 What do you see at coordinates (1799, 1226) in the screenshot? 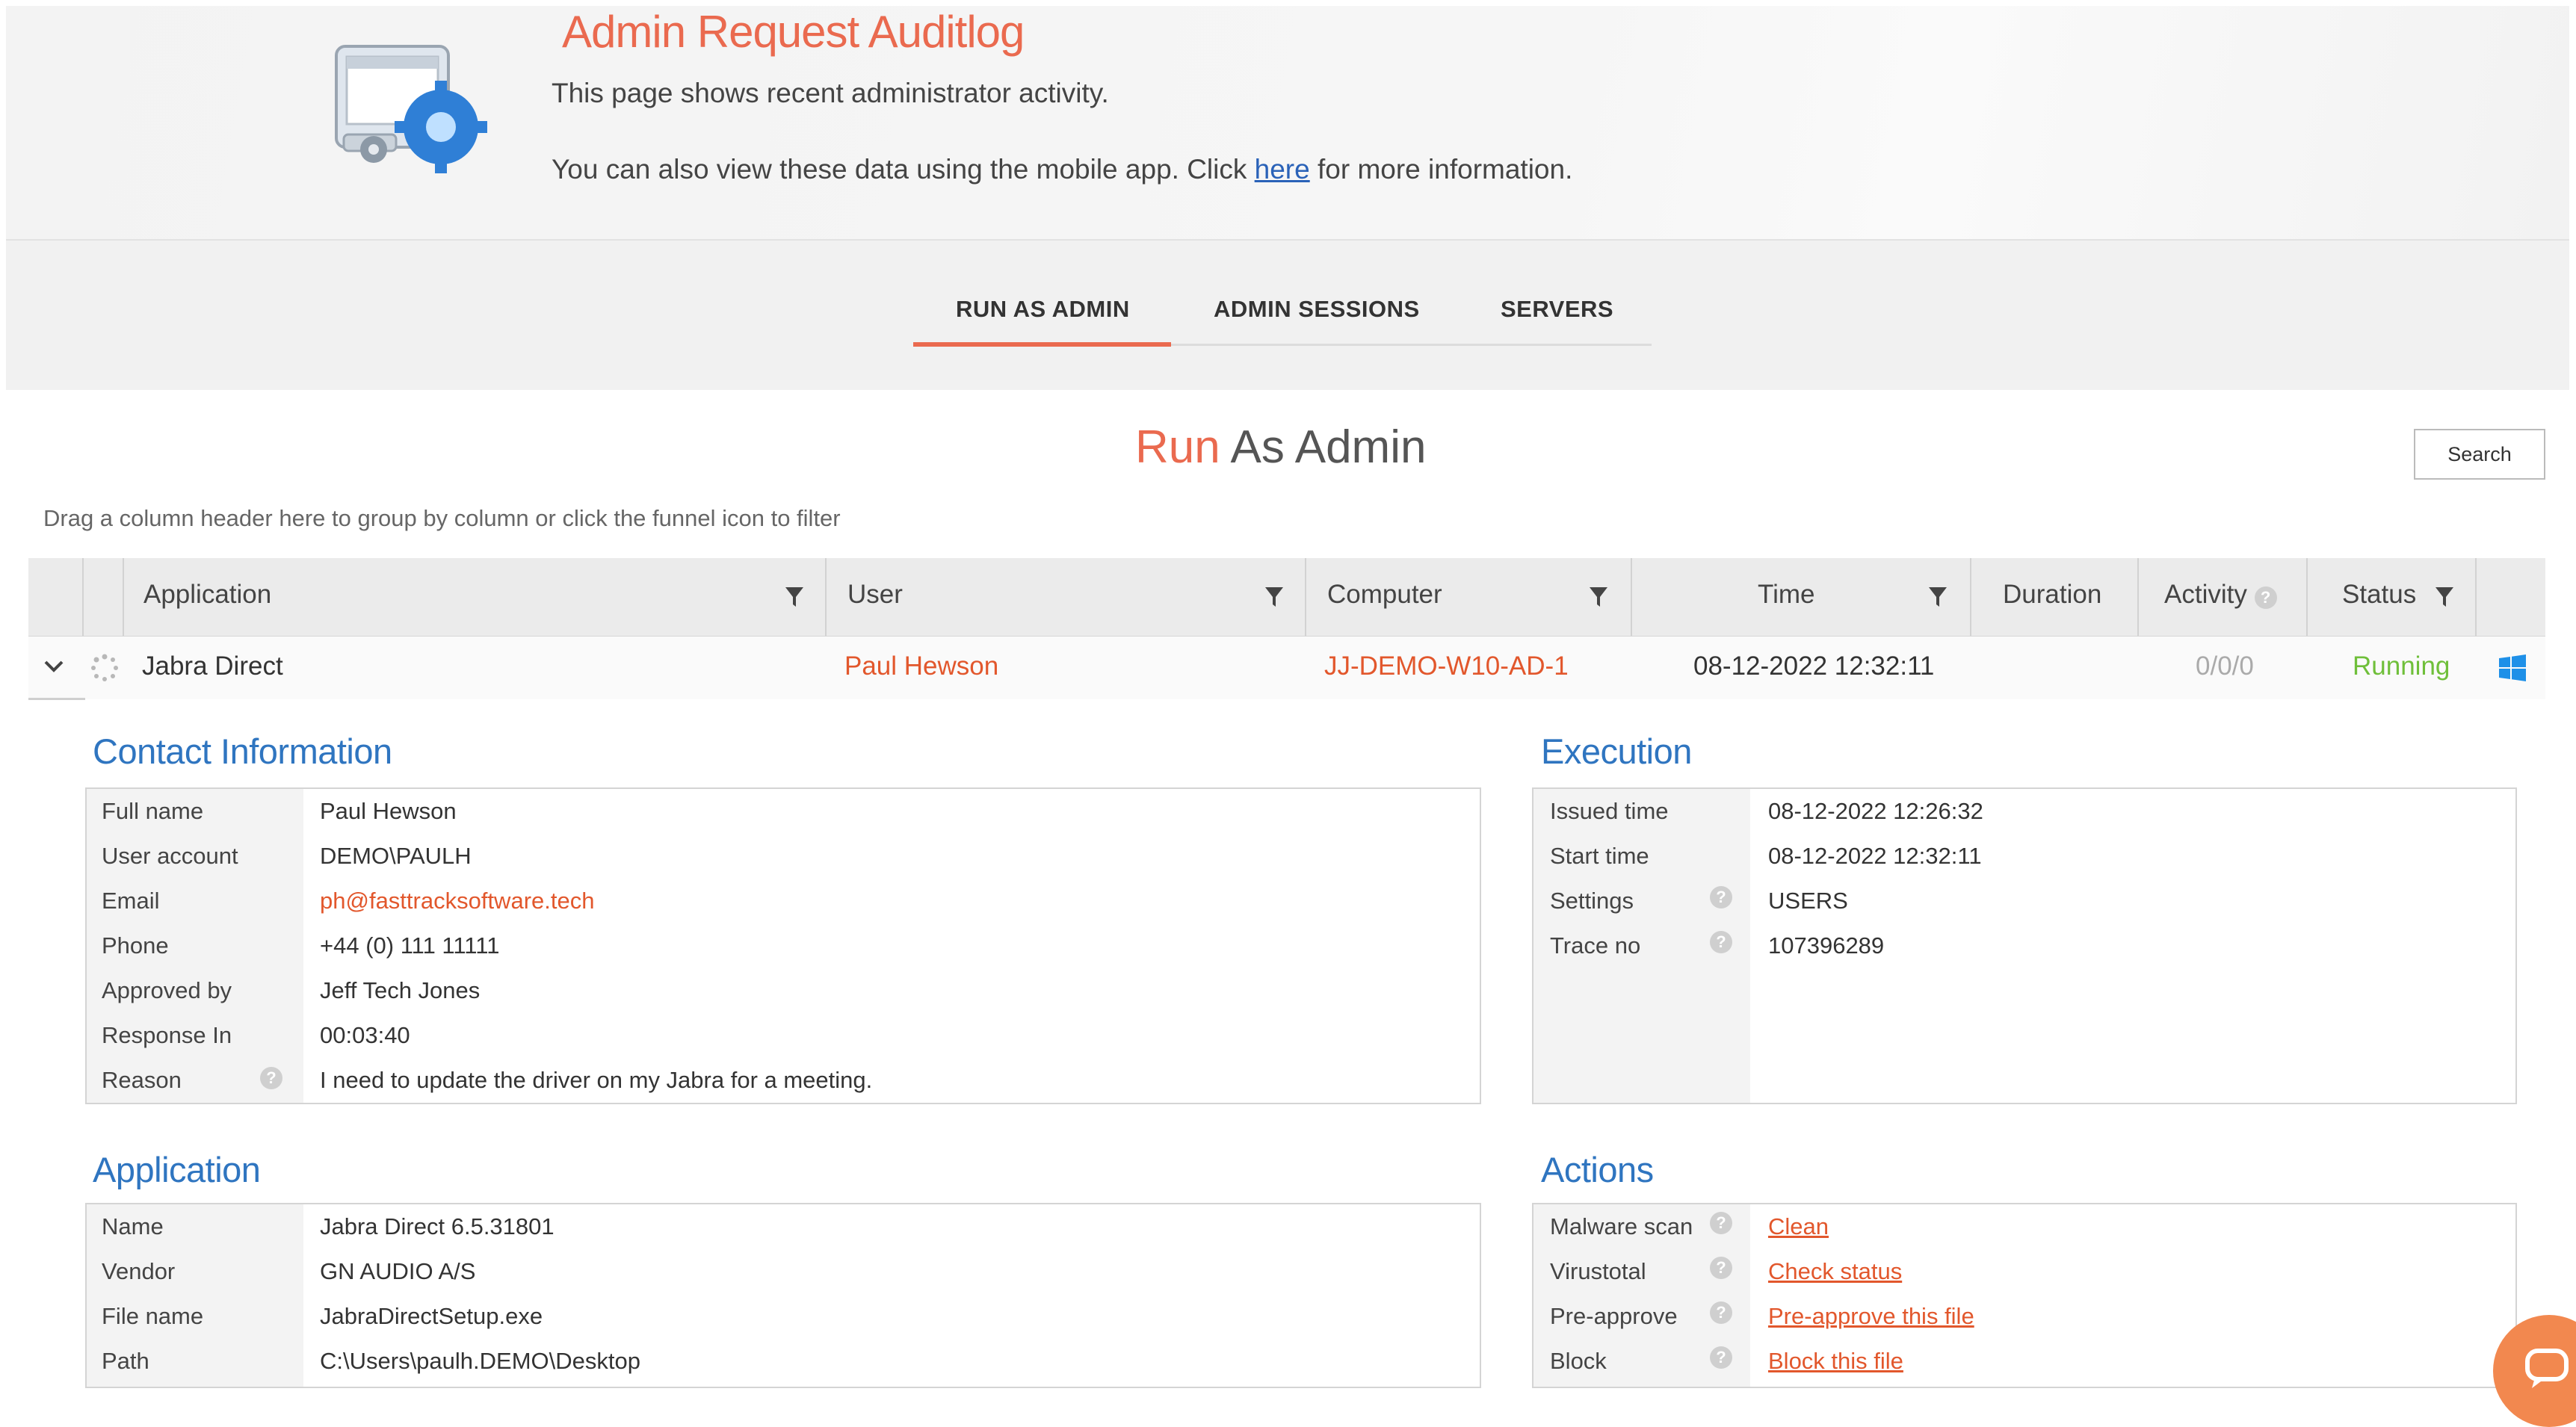
I see `malware-scan-clean-link: Clean` at bounding box center [1799, 1226].